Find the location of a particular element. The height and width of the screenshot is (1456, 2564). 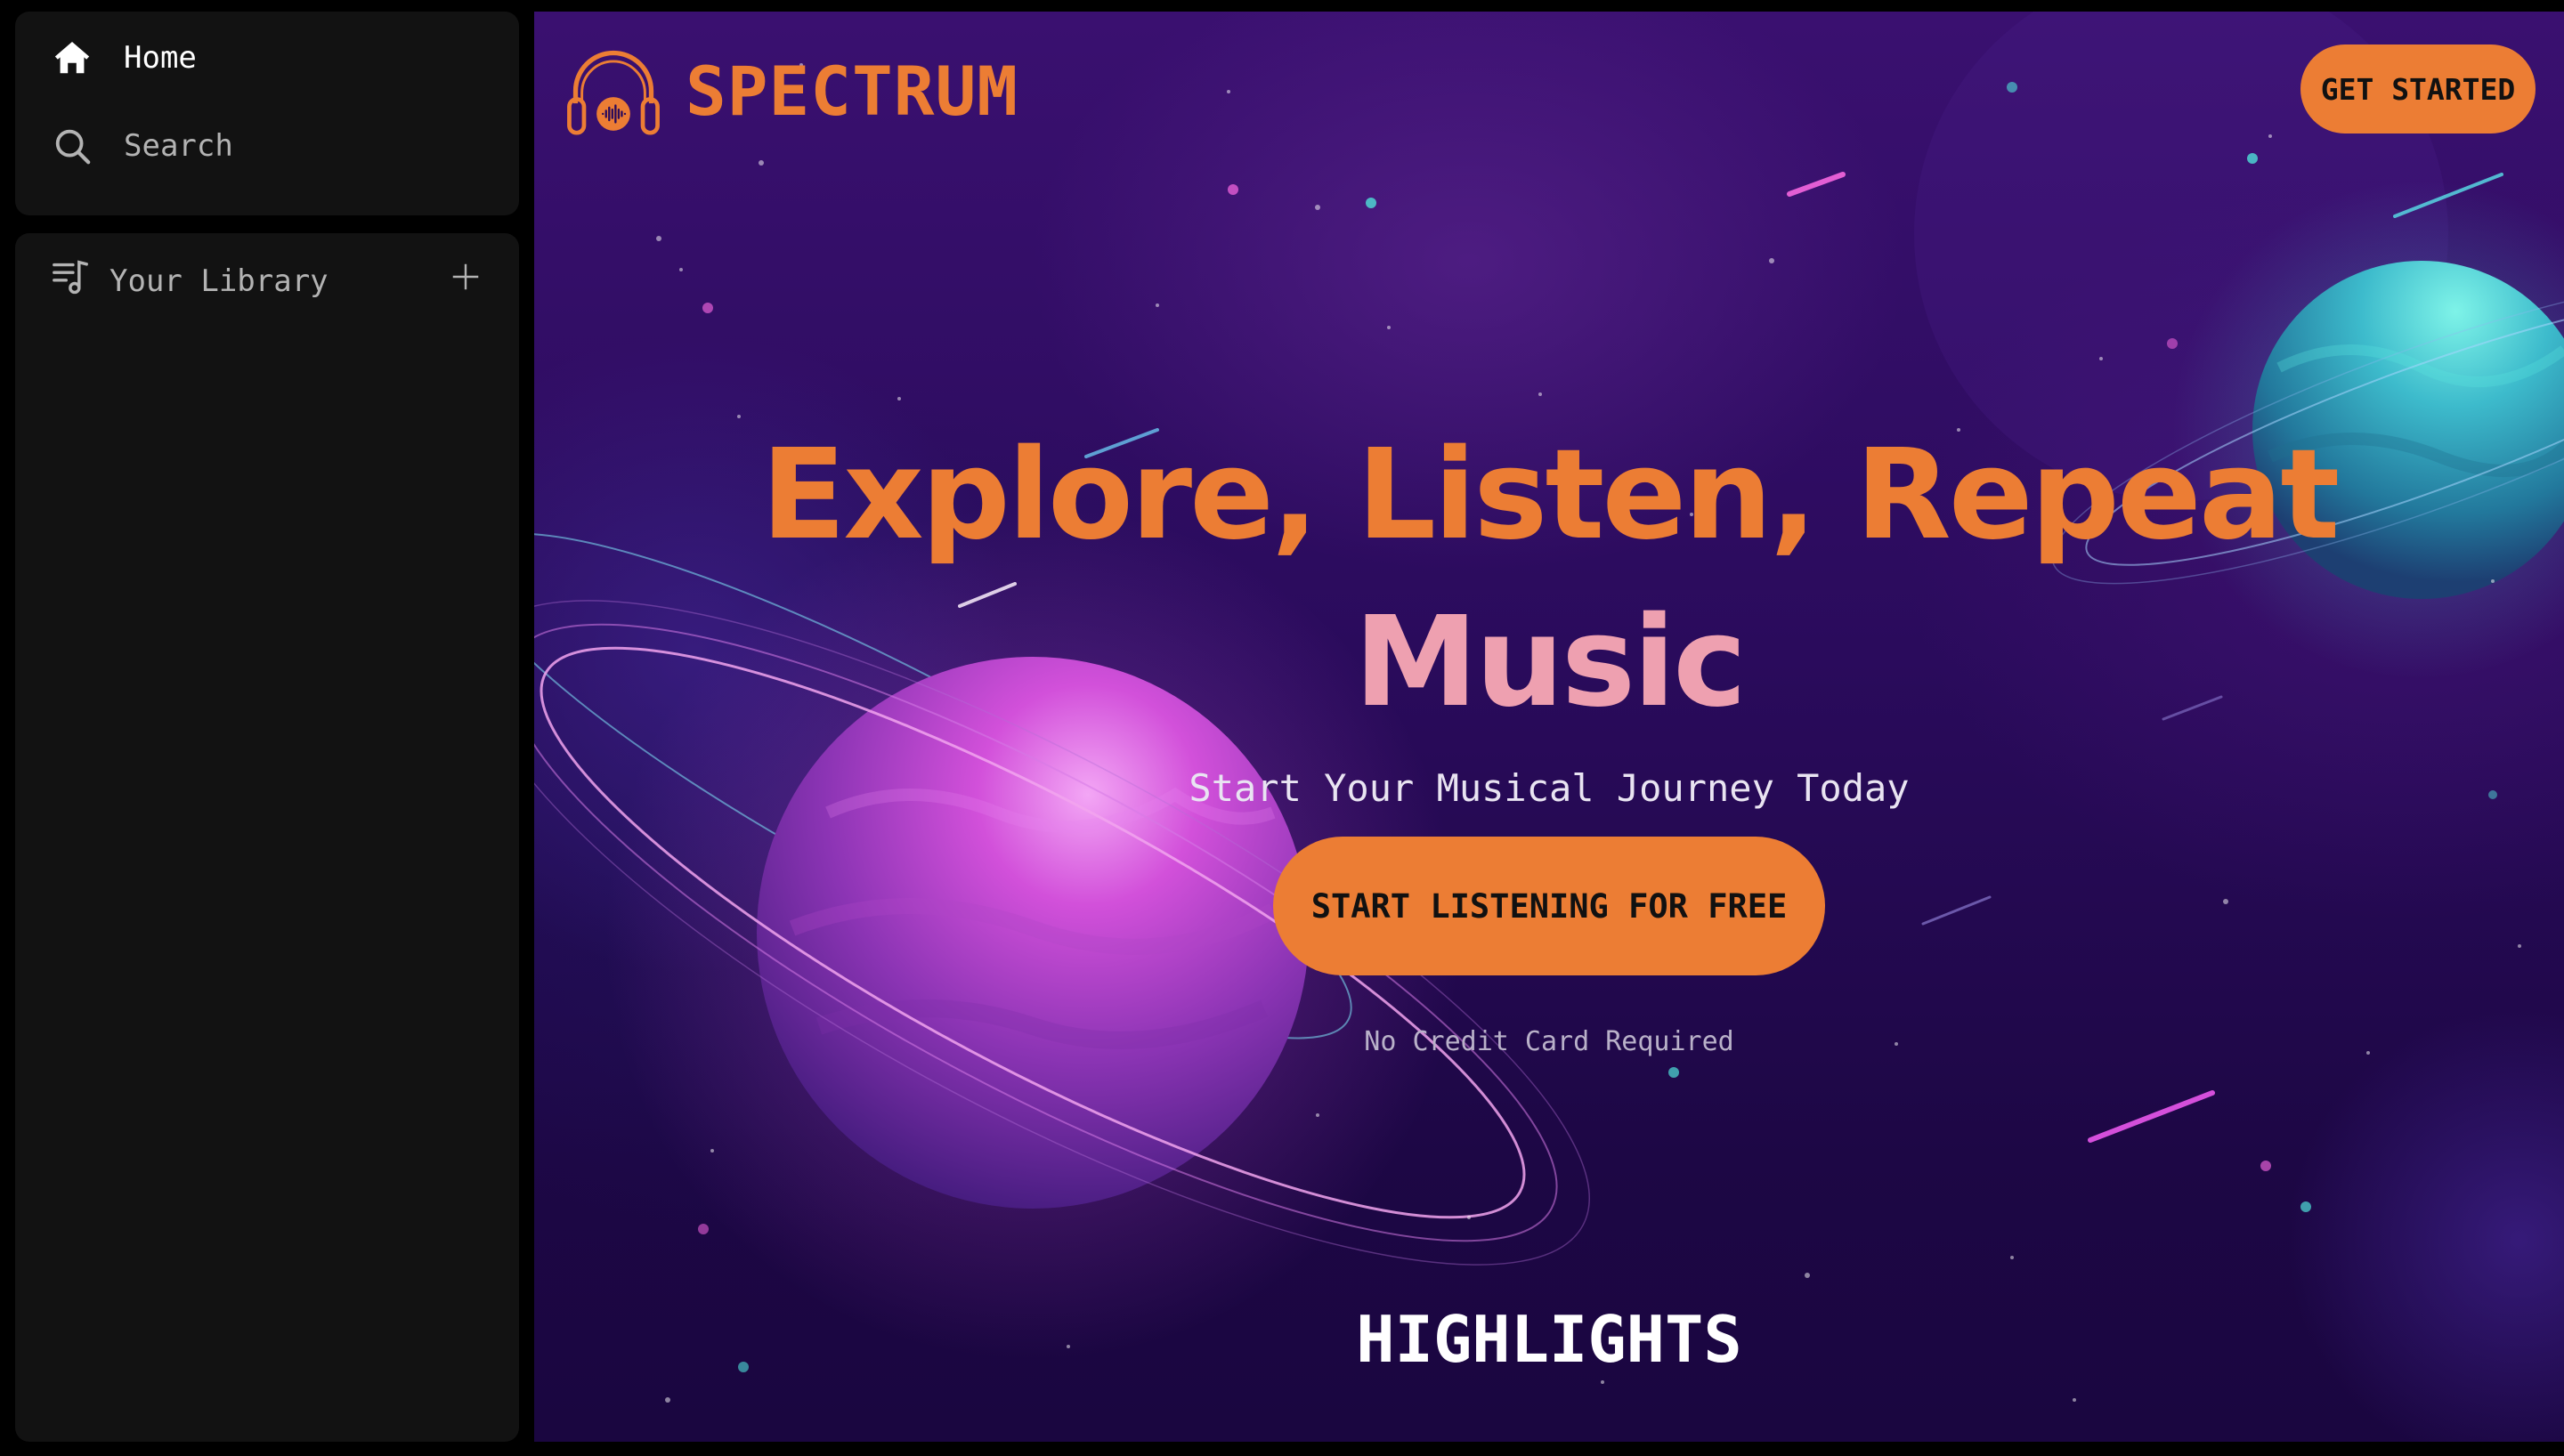

get-started-button: GET STARTED is located at coordinates (2418, 88).